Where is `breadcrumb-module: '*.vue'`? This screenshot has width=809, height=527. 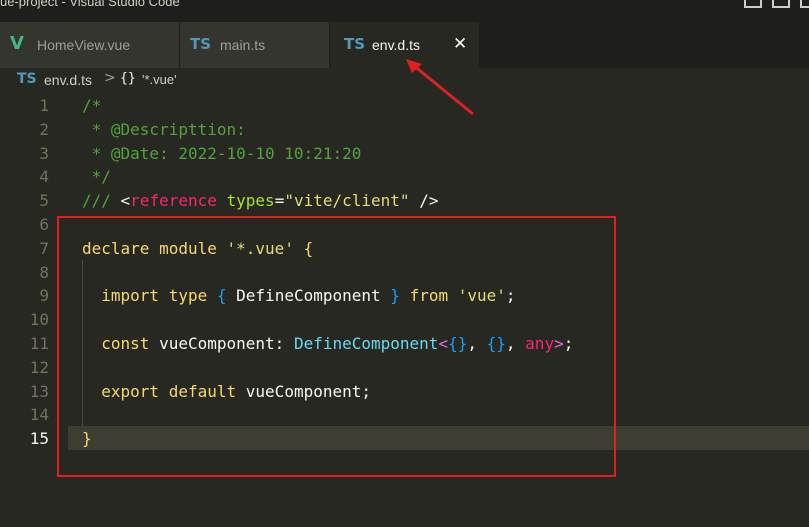 breadcrumb-module: '*.vue' is located at coordinates (159, 79).